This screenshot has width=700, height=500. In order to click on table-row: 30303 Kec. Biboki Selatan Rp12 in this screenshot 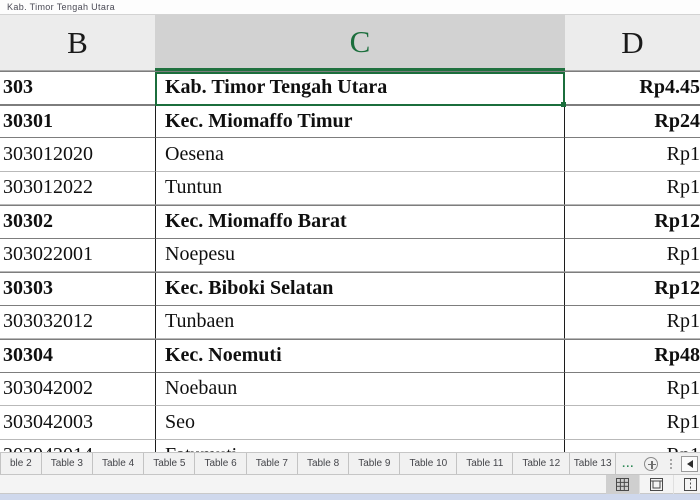, I will do `click(350, 289)`.